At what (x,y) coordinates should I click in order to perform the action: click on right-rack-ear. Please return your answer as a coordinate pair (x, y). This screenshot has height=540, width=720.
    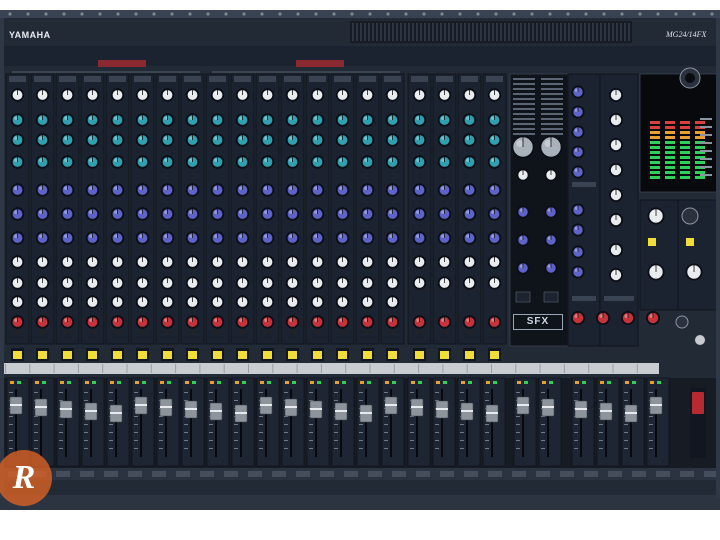
    Looking at the image, I should click on (718, 258).